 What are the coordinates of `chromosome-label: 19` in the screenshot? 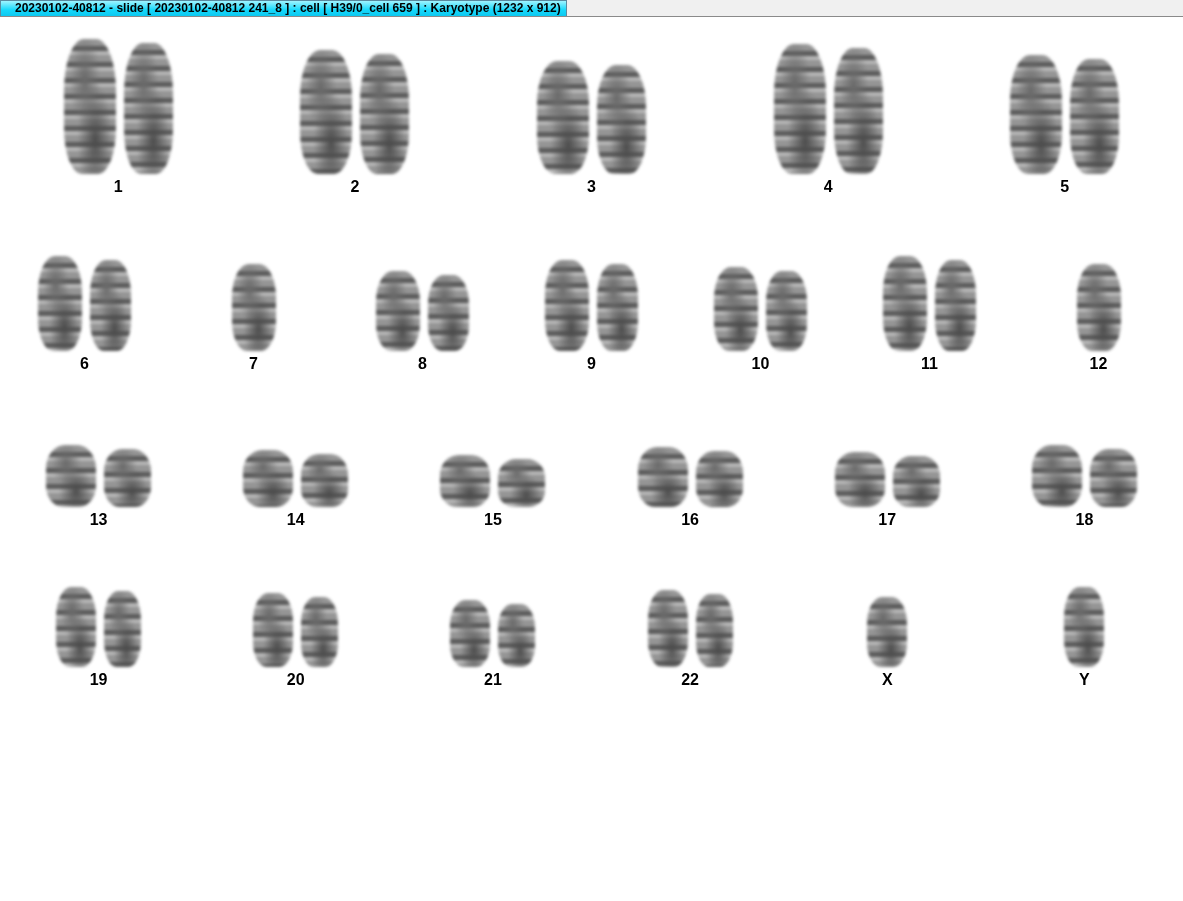 It's located at (98, 680).